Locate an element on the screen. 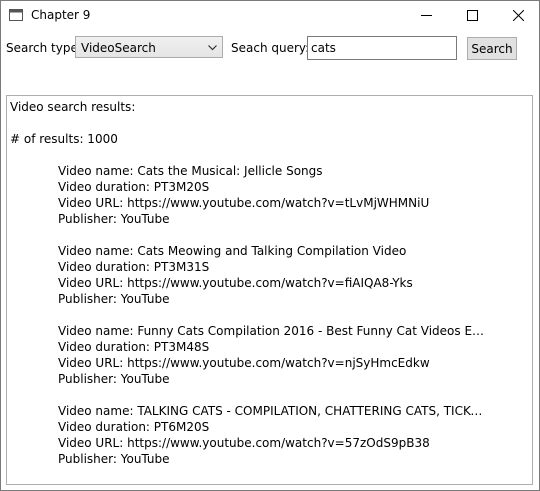 This screenshot has width=540, height=491. search-query-input is located at coordinates (382, 48).